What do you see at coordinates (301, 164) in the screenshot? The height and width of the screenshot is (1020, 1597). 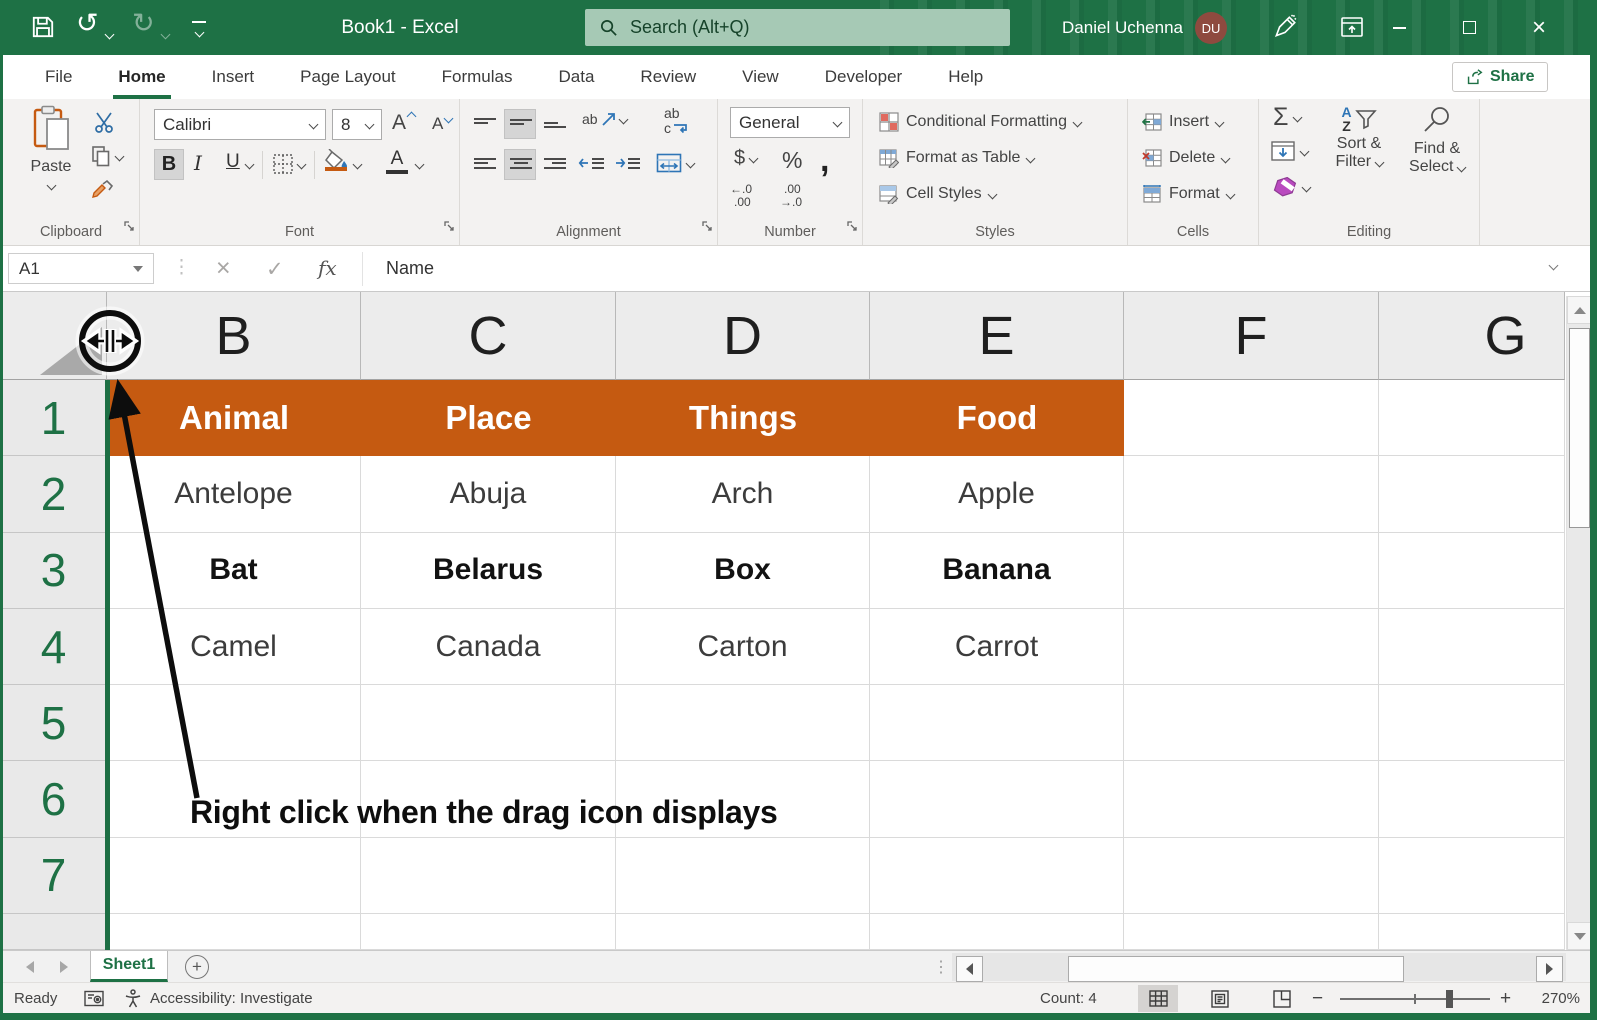 I see `borders-dropdown-icon` at bounding box center [301, 164].